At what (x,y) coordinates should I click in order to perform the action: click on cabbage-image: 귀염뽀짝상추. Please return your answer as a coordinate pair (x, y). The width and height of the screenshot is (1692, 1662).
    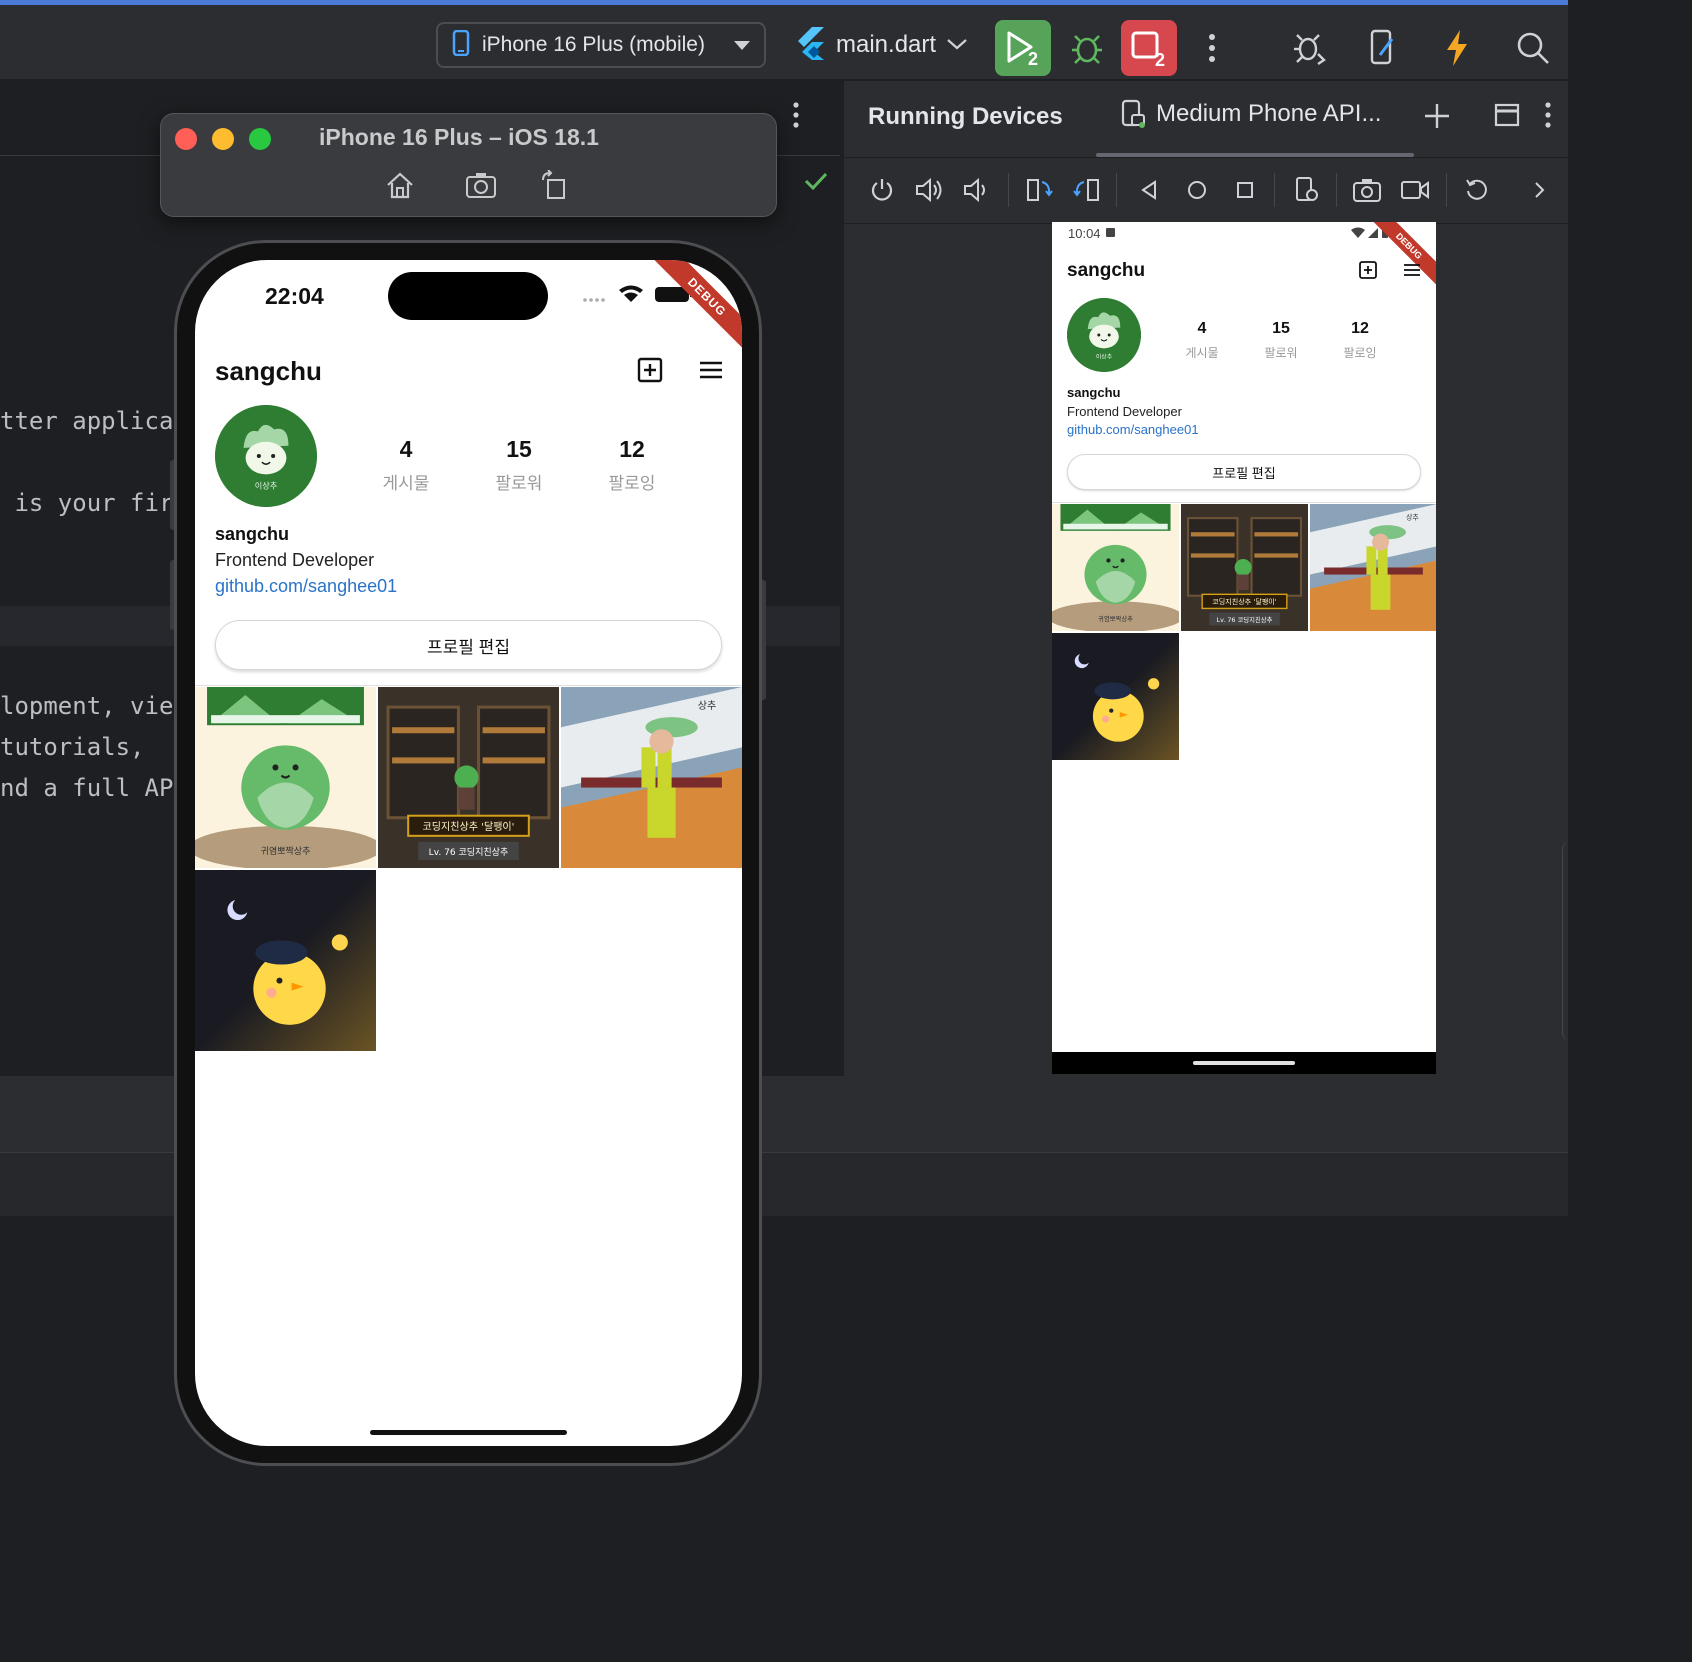
    Looking at the image, I should click on (285, 777).